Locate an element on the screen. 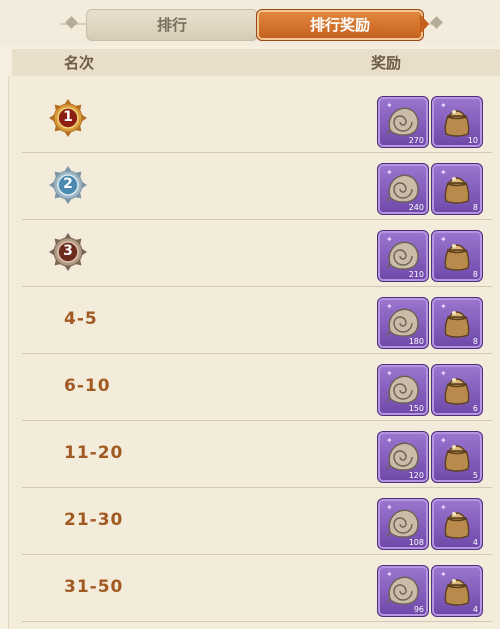 The height and width of the screenshot is (629, 500). rank-number: 3 is located at coordinates (68, 251).